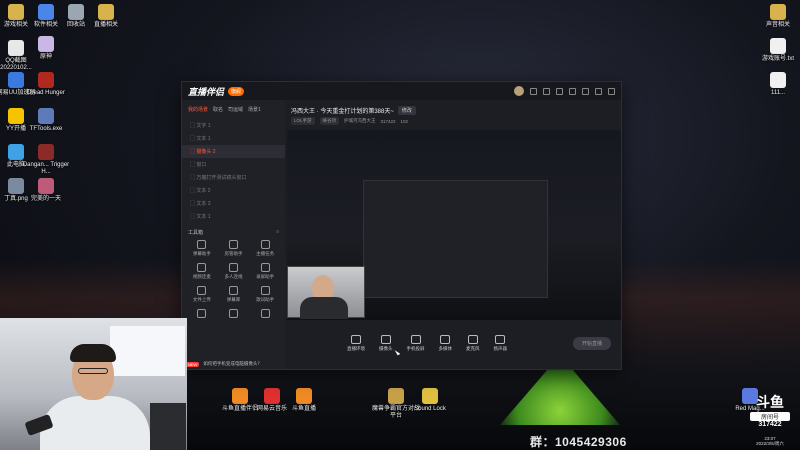 This screenshot has height=450, width=800. Describe the element at coordinates (415, 343) in the screenshot. I see `phone-cast-button: 手机投屏` at that location.